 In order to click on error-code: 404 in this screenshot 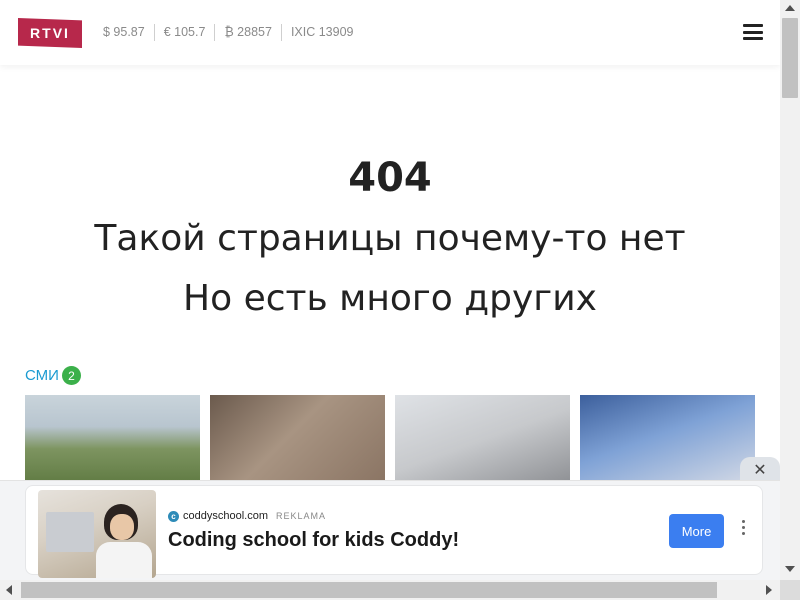, I will do `click(390, 178)`.